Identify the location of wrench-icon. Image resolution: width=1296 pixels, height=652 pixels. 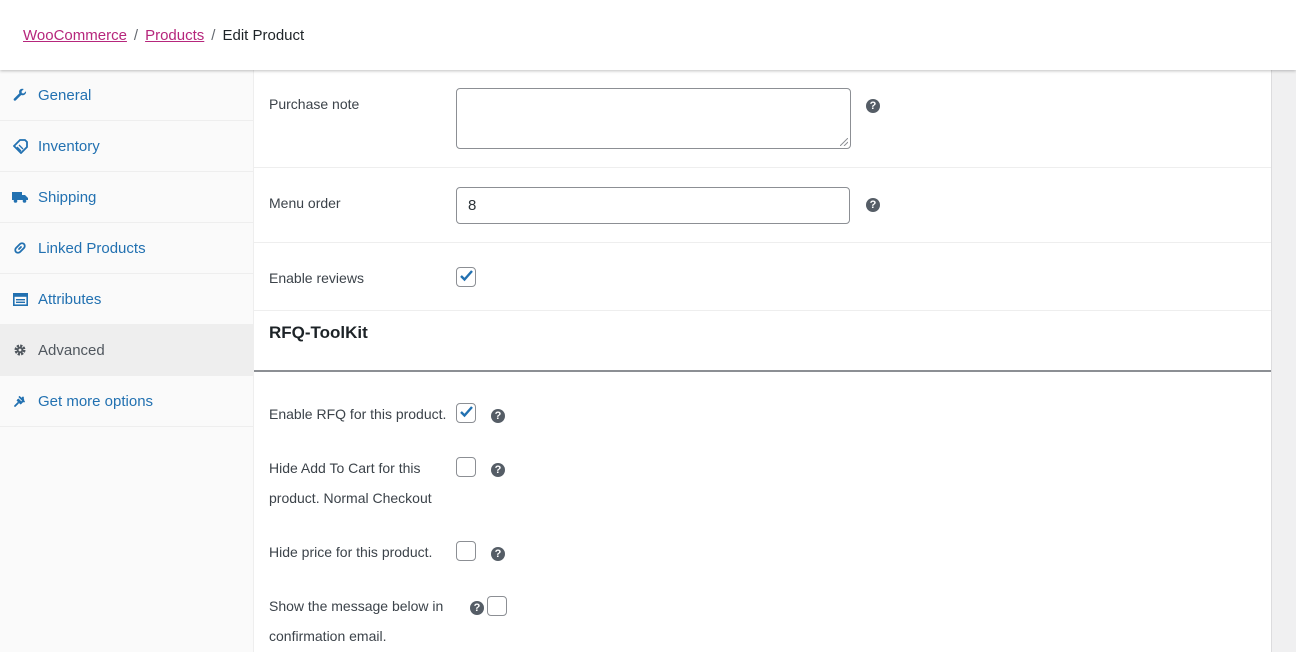
(20, 95).